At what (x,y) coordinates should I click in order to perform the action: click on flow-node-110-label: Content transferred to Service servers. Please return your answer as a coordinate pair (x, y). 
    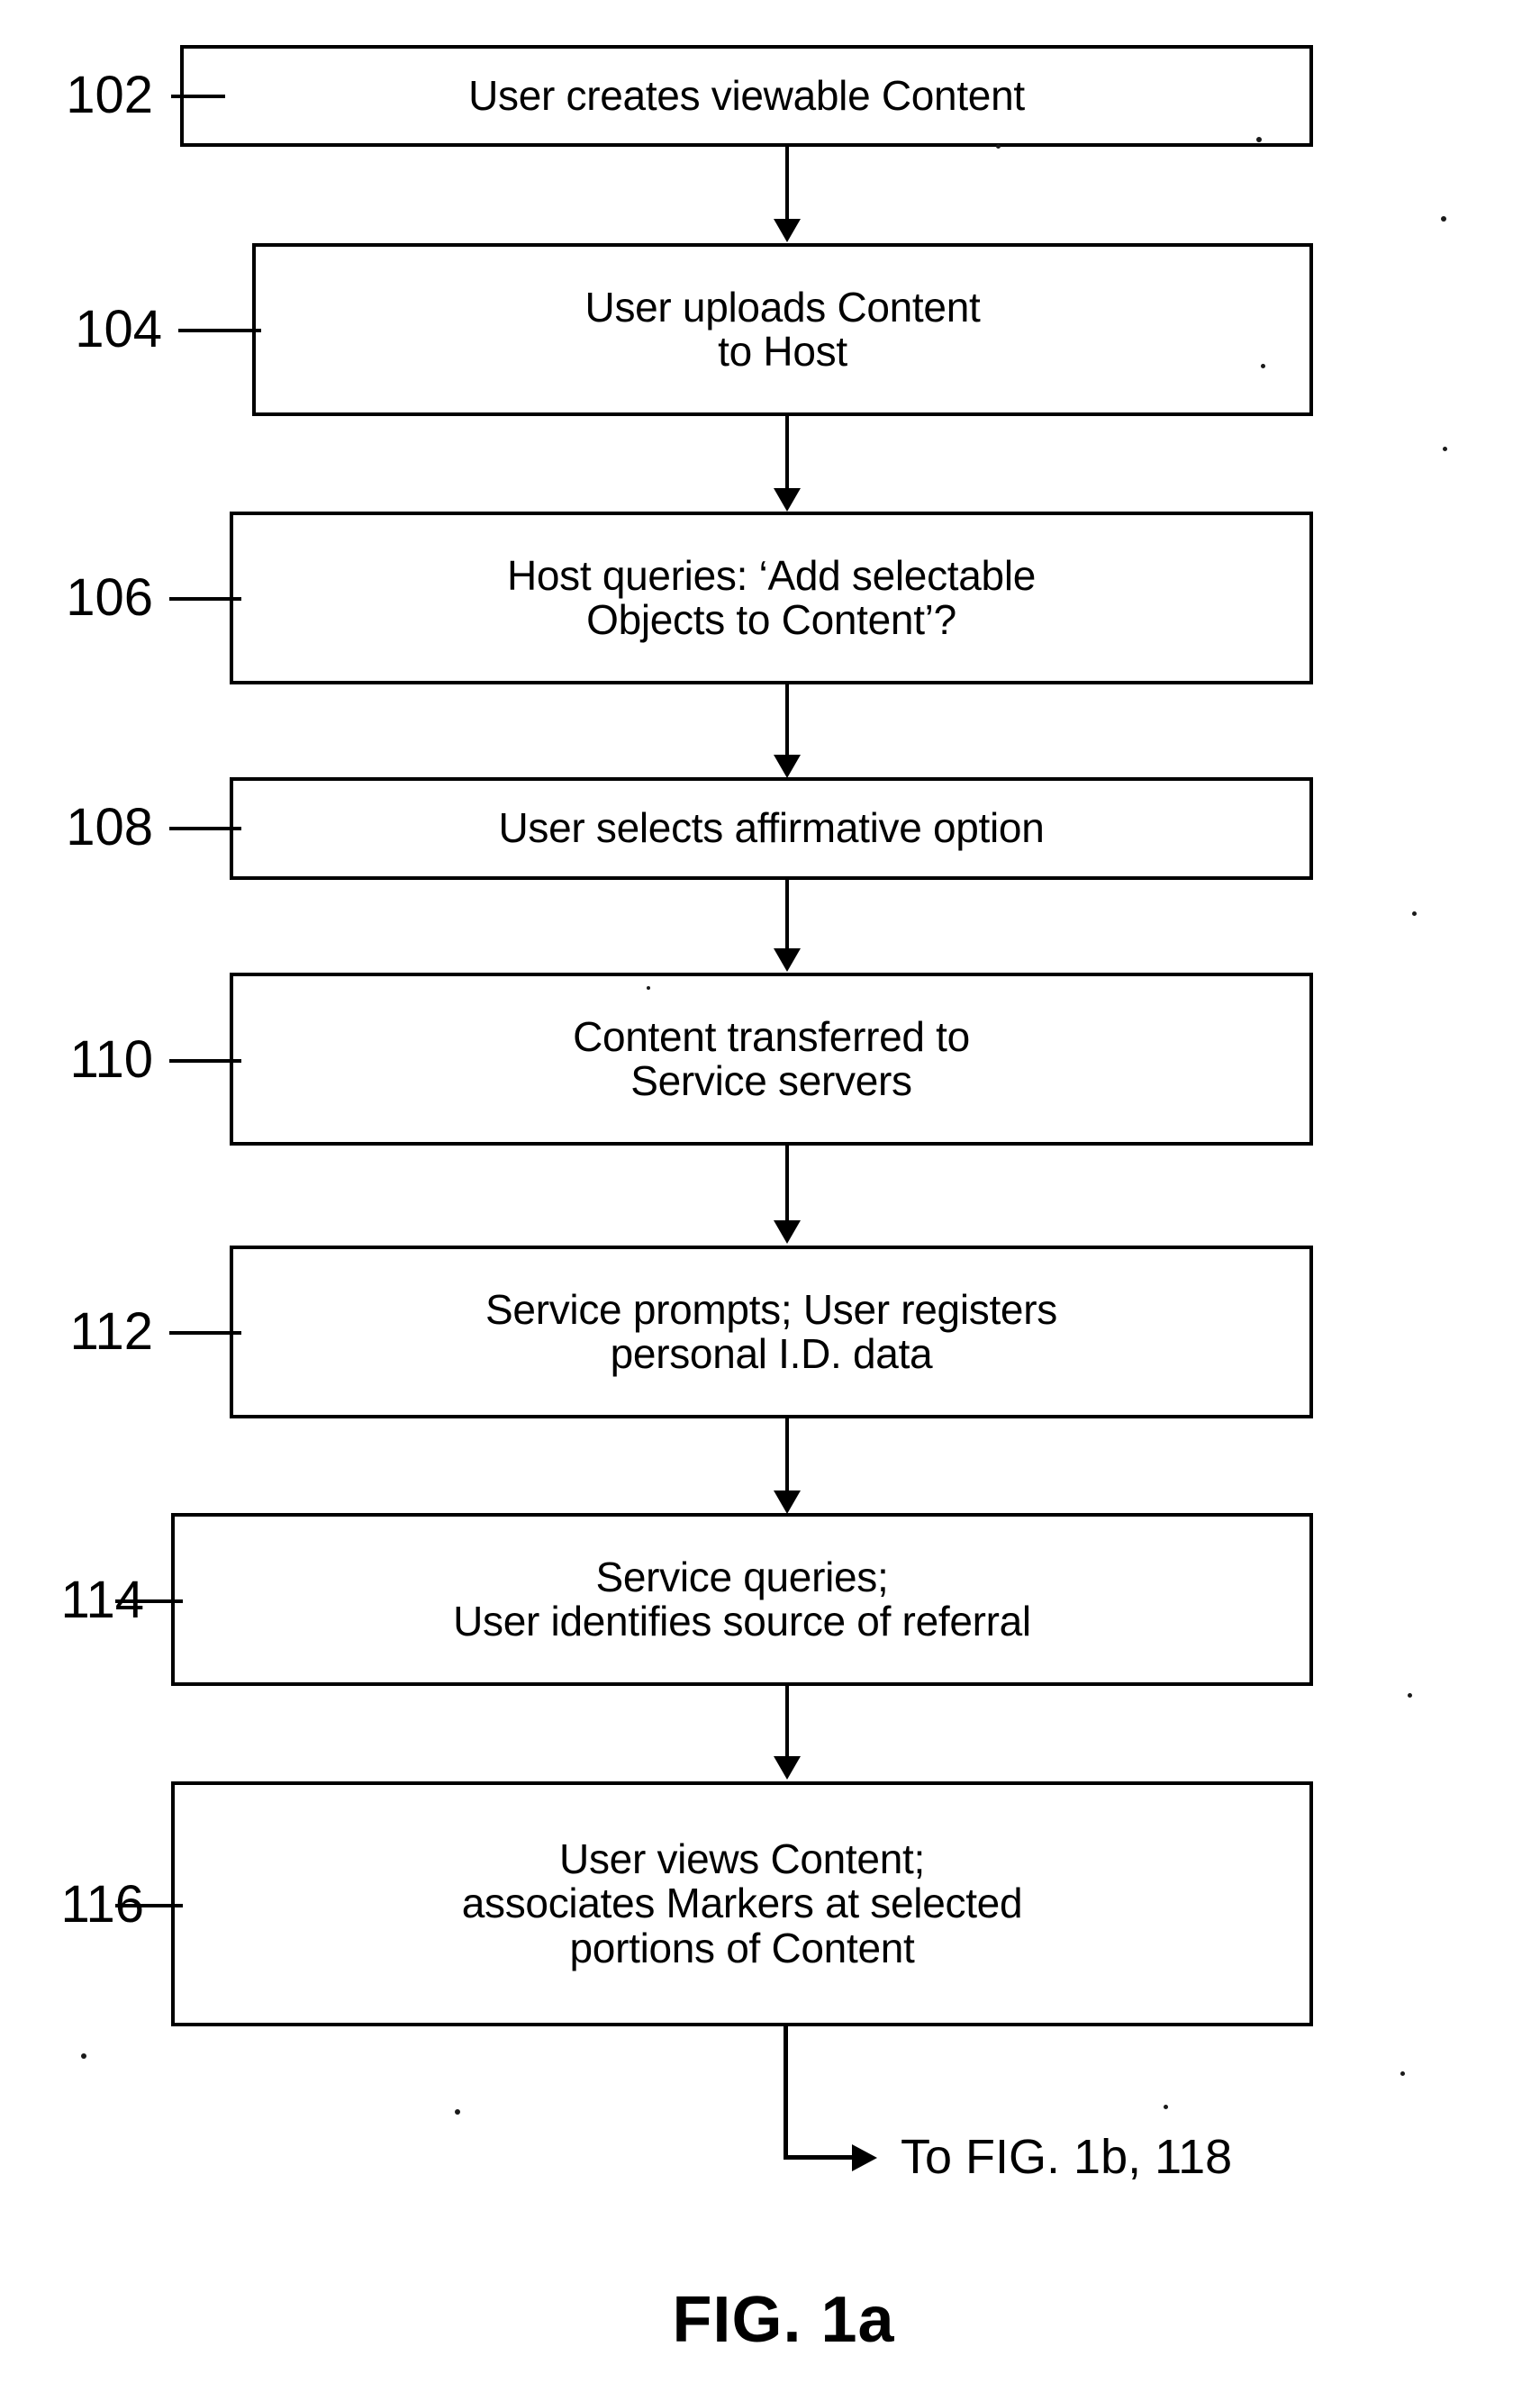
    Looking at the image, I should click on (771, 1058).